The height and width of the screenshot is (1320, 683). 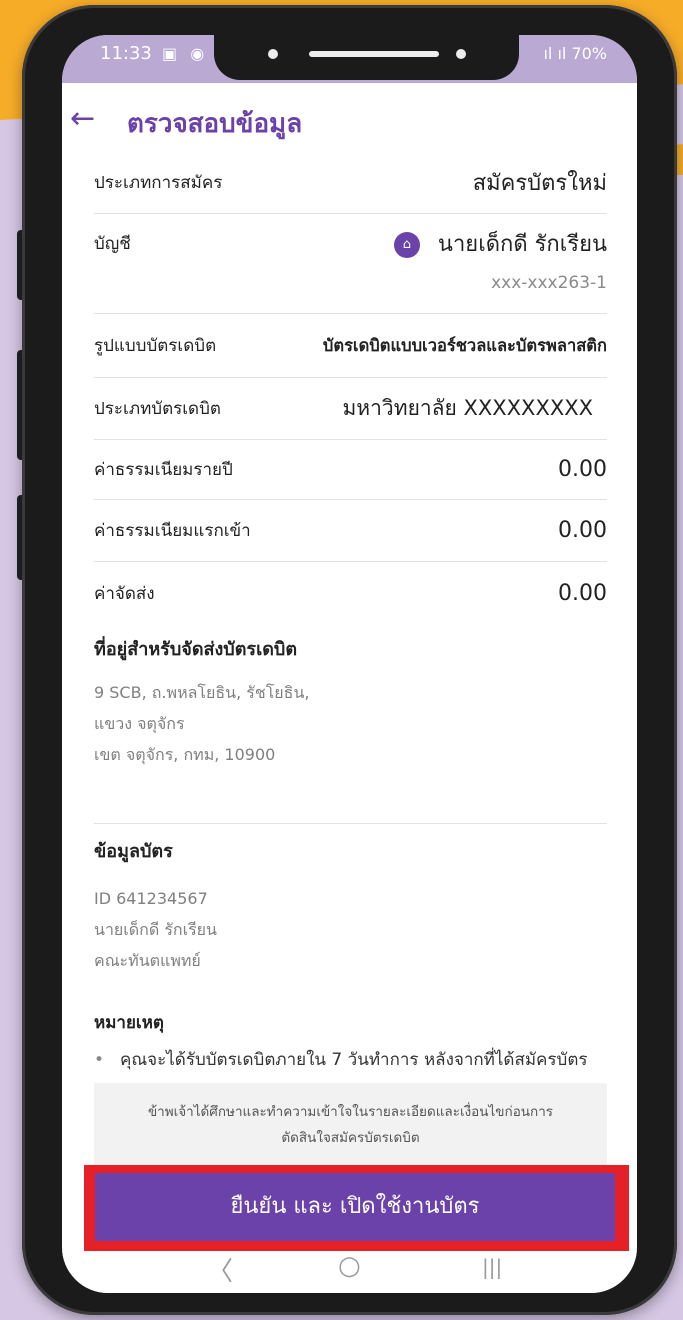 What do you see at coordinates (467, 408) in the screenshot?
I see `field-value: มหาวิทยาลัย XXXXXXXXX` at bounding box center [467, 408].